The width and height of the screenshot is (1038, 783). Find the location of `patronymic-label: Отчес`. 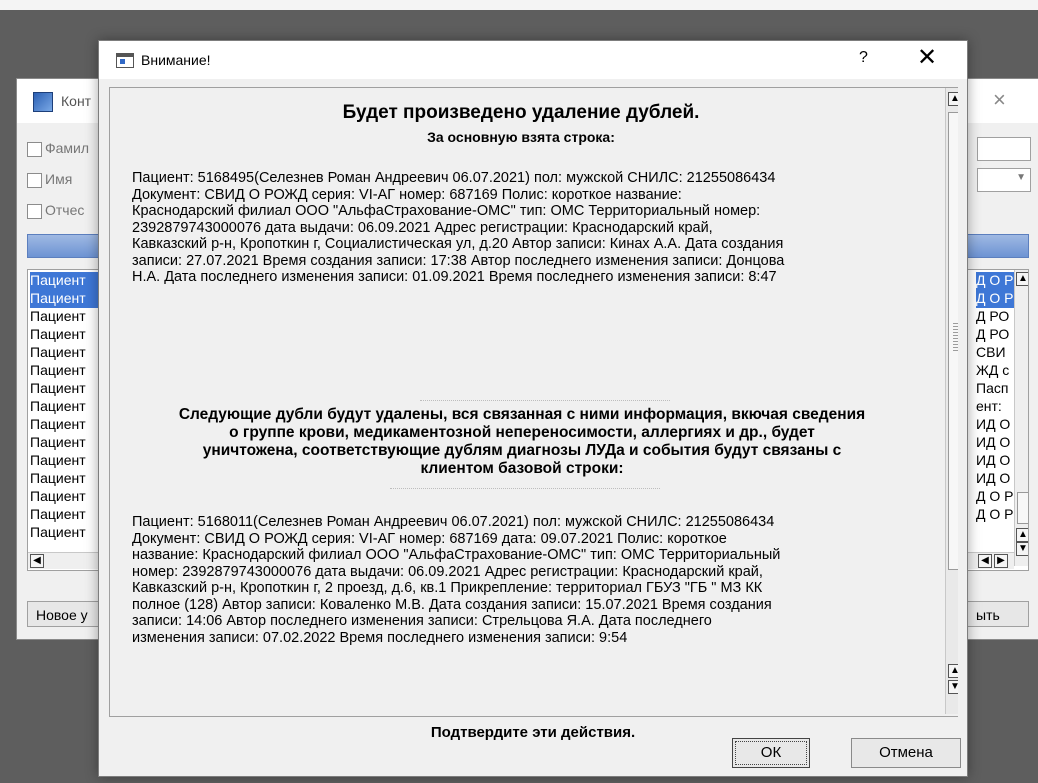

patronymic-label: Отчес is located at coordinates (65, 210).